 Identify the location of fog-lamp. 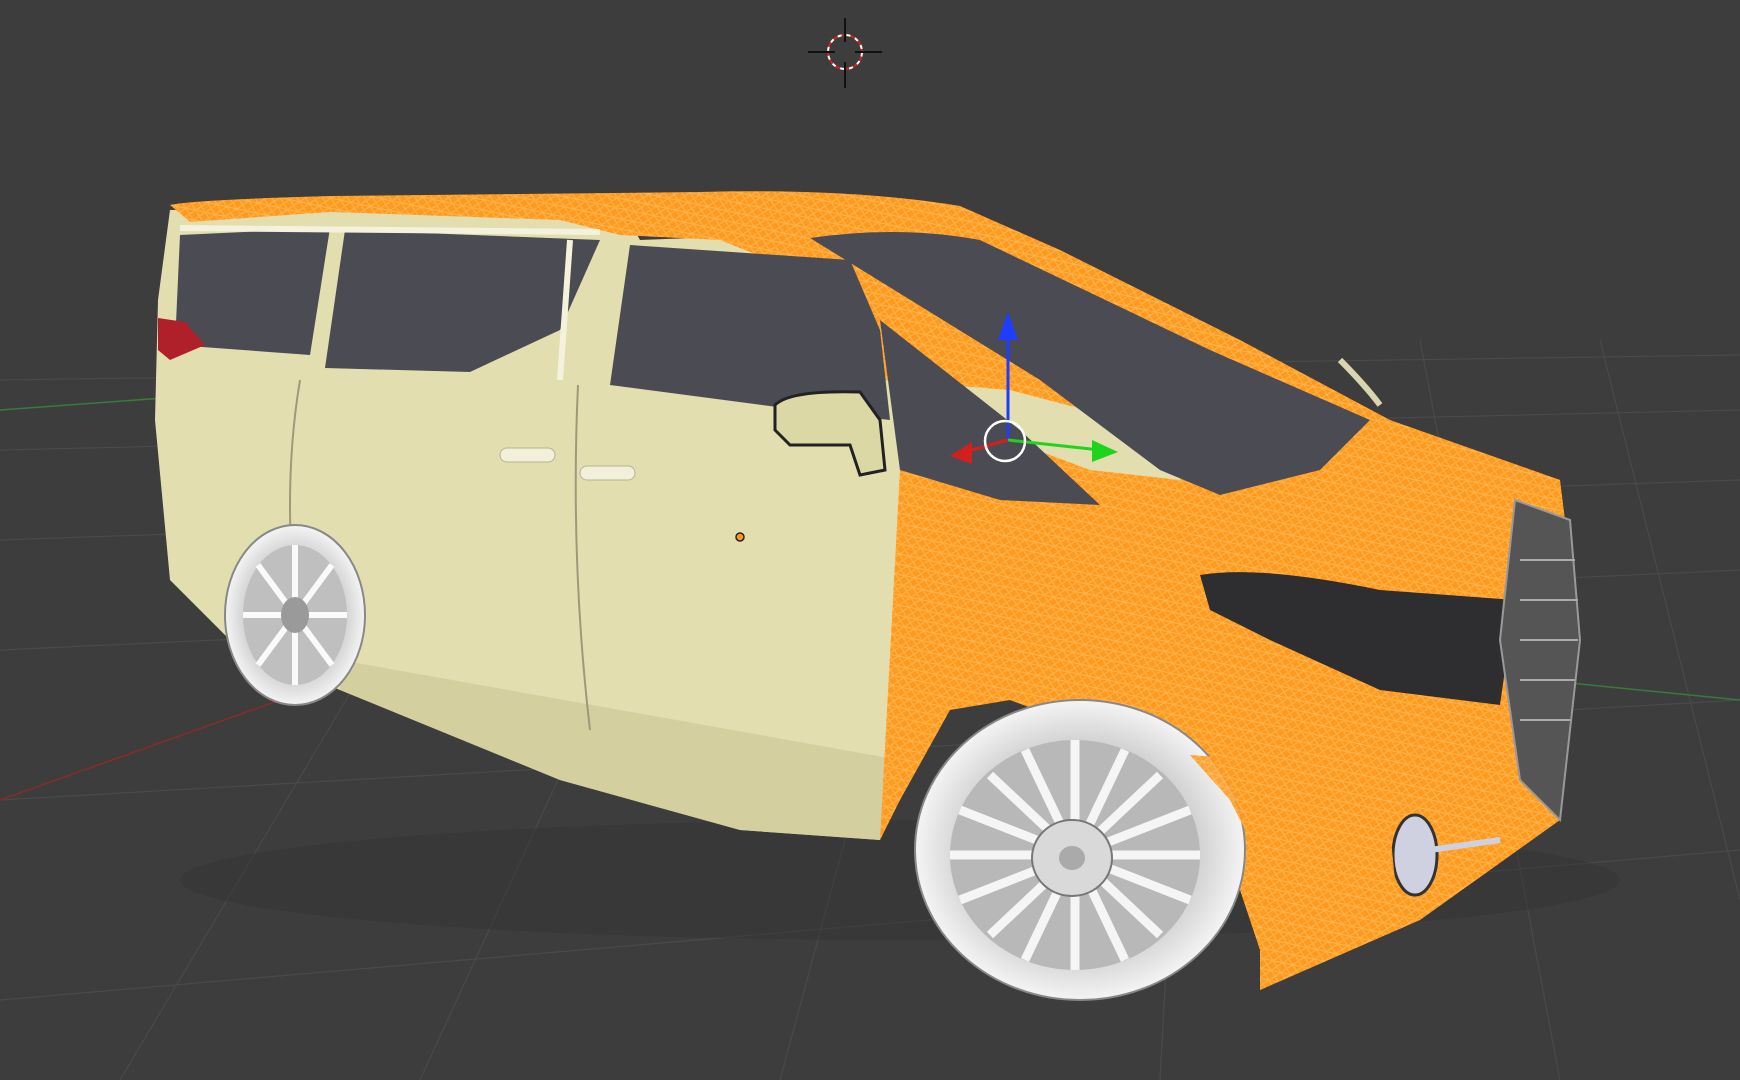
(1415, 855).